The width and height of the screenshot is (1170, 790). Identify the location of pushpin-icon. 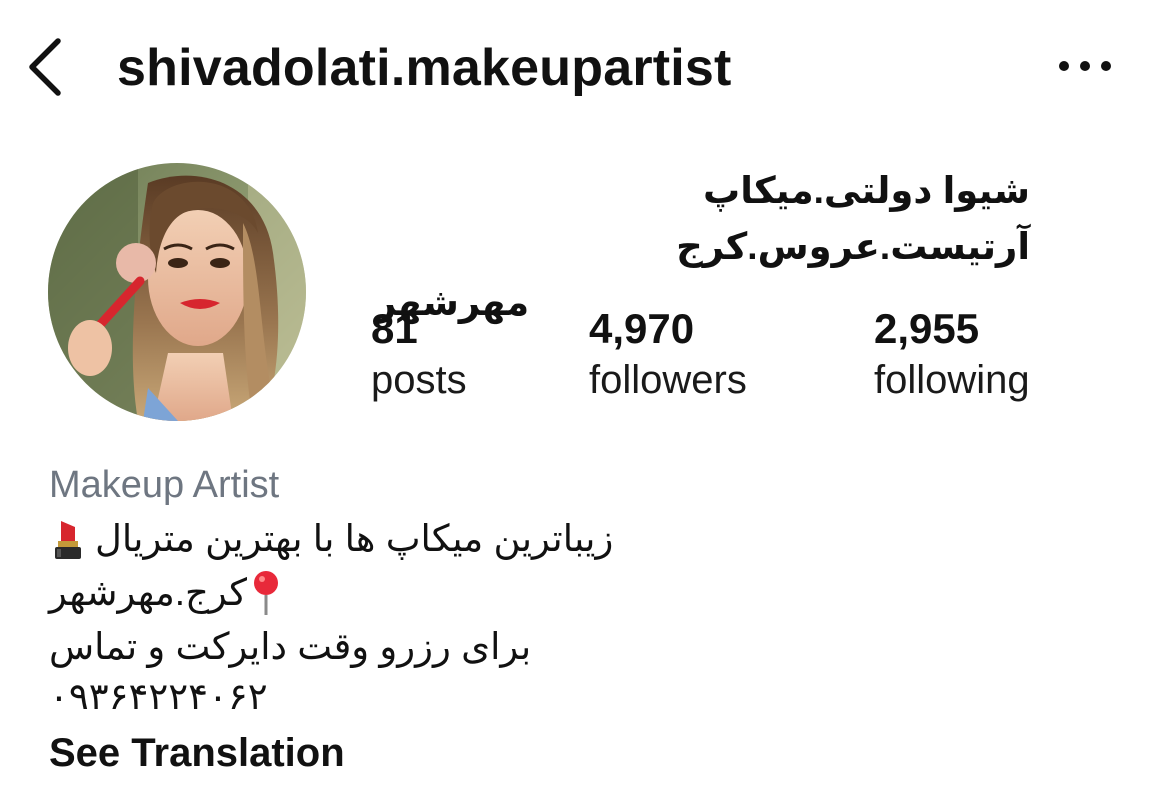
(265, 593).